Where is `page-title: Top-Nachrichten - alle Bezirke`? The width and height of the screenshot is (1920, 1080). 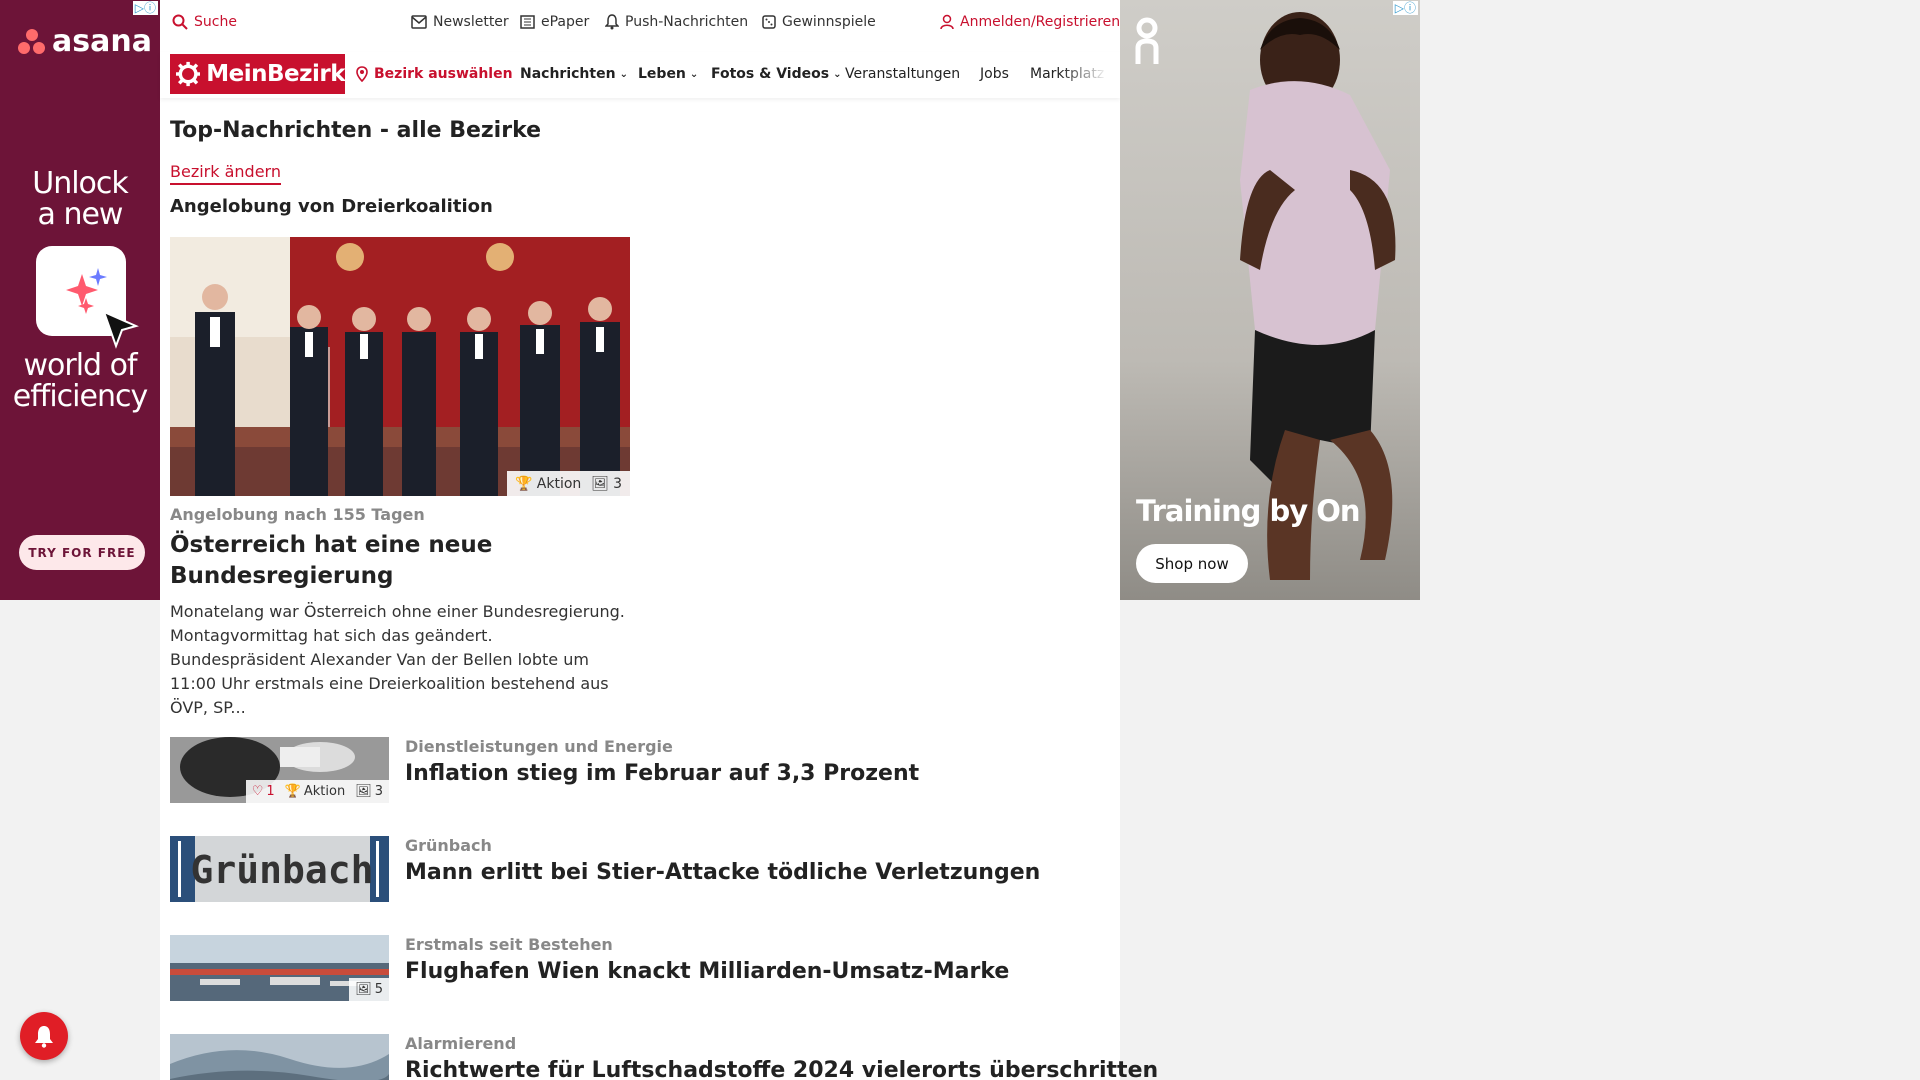 page-title: Top-Nachrichten - alle Bezirke is located at coordinates (356, 130).